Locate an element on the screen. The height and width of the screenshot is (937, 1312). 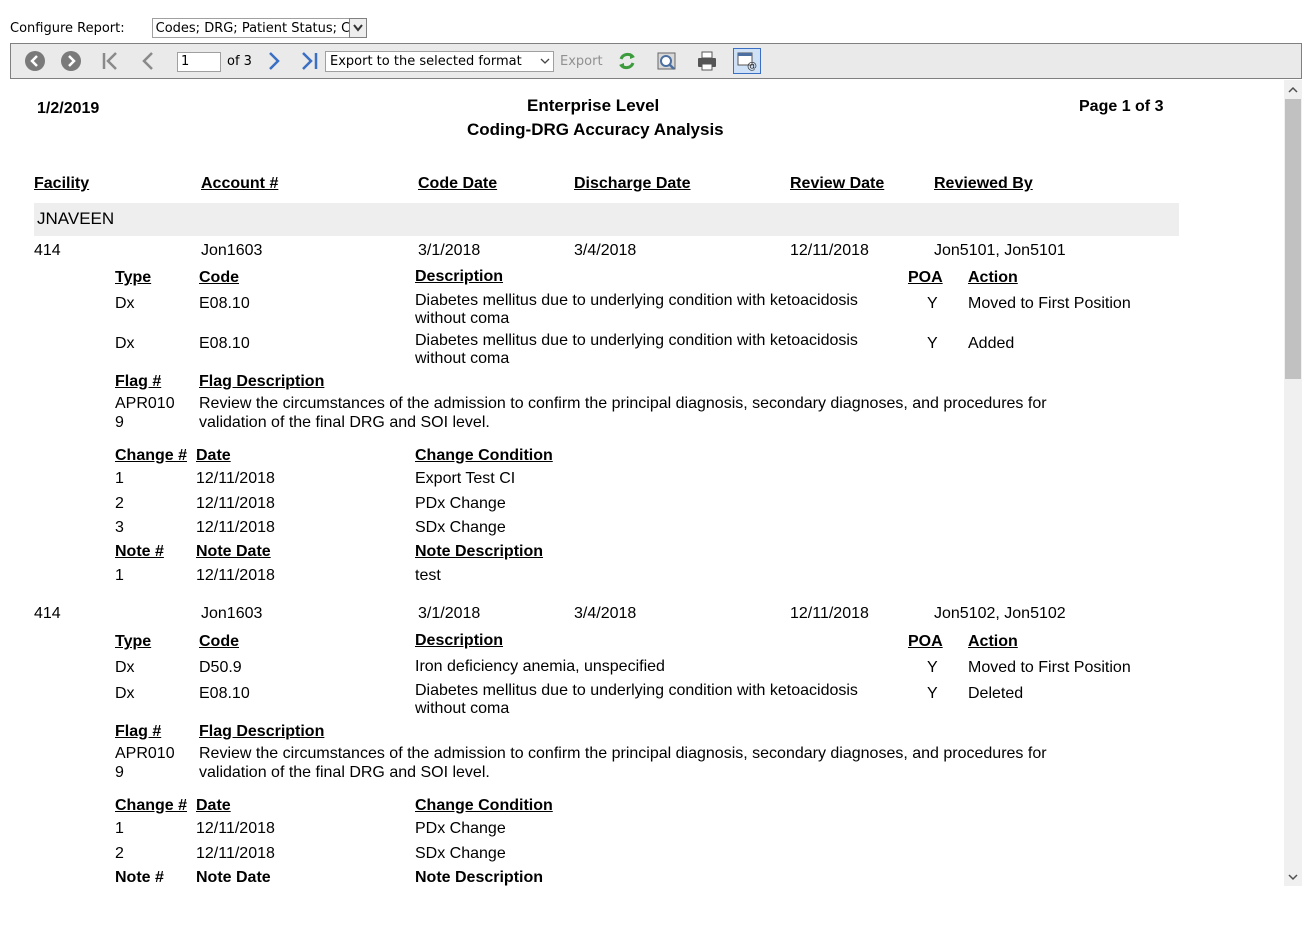
header-code-date: Code Date is located at coordinates (457, 184).